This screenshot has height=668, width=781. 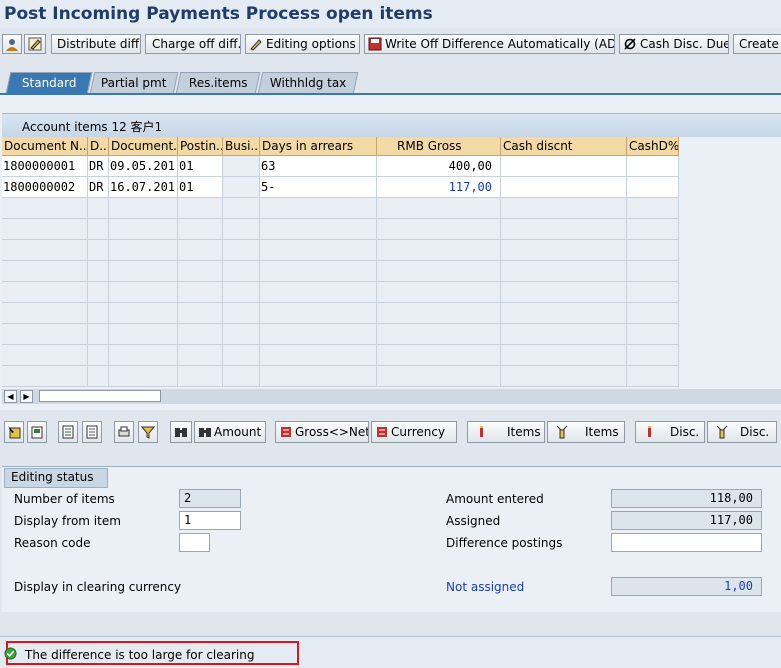 I want to click on table-cell-gross: 400,00, so click(x=439, y=166).